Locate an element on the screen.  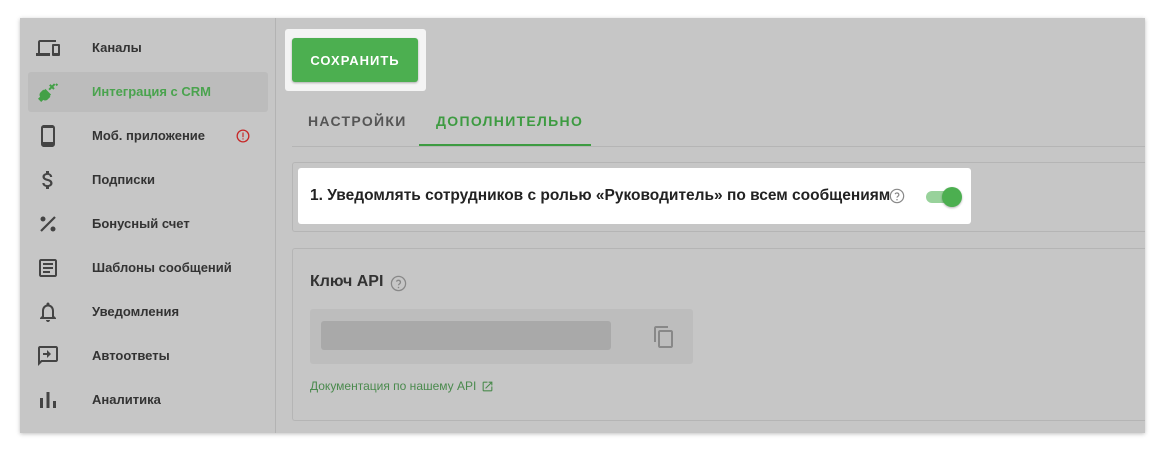
phone-icon is located at coordinates (48, 136).